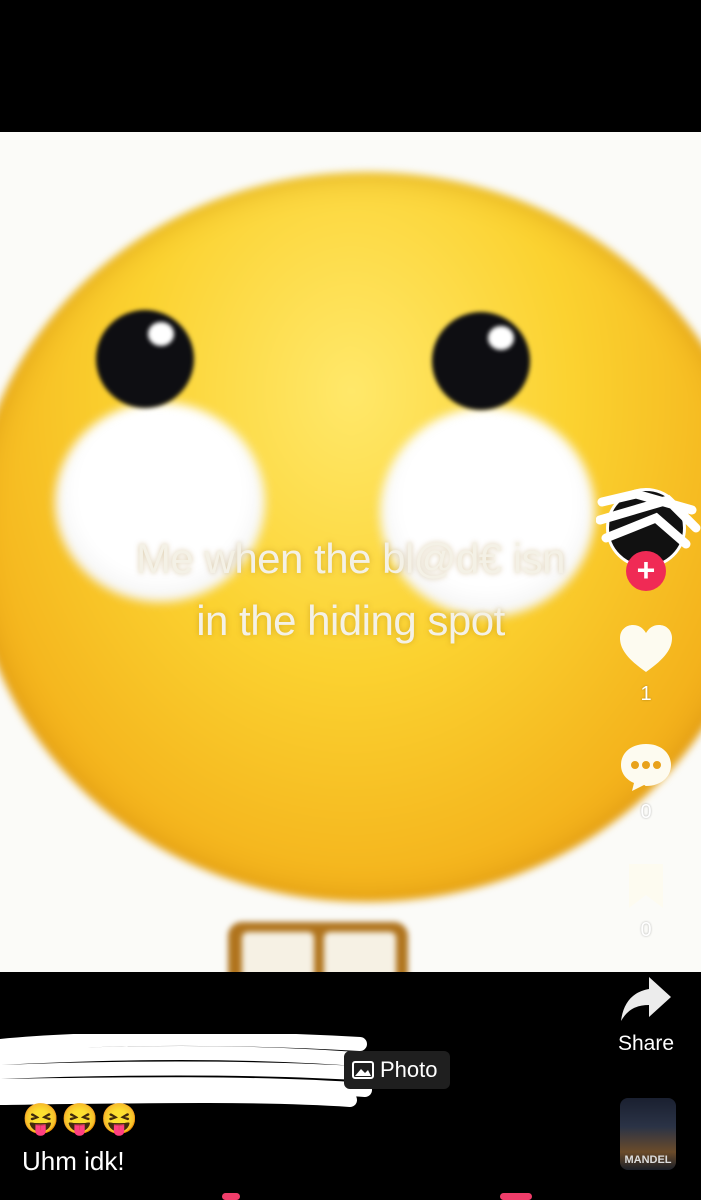 The width and height of the screenshot is (701, 1200). Describe the element at coordinates (648, 1160) in the screenshot. I see `music-disc-label: MANDEL` at that location.